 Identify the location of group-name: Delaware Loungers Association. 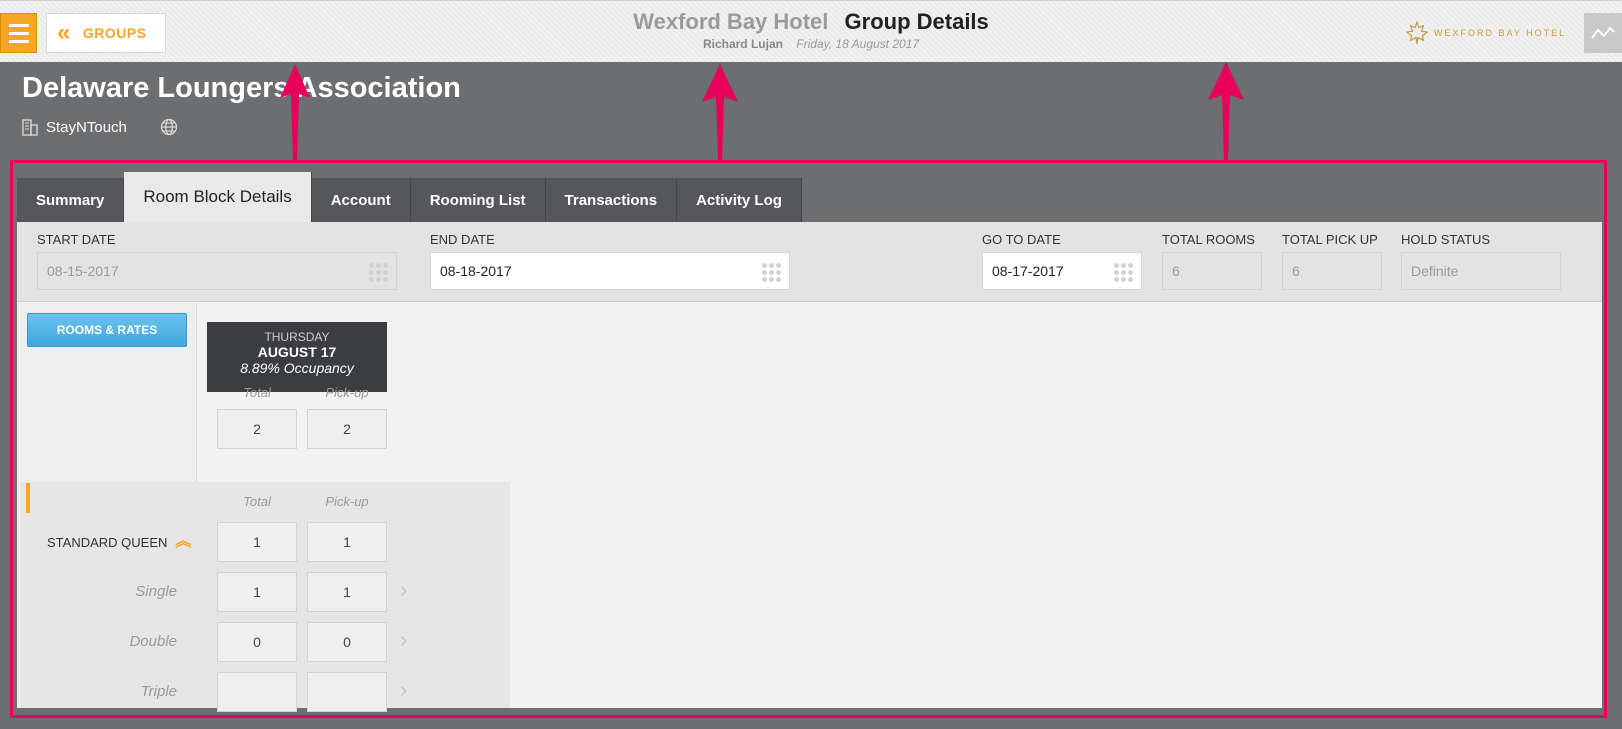
(241, 88).